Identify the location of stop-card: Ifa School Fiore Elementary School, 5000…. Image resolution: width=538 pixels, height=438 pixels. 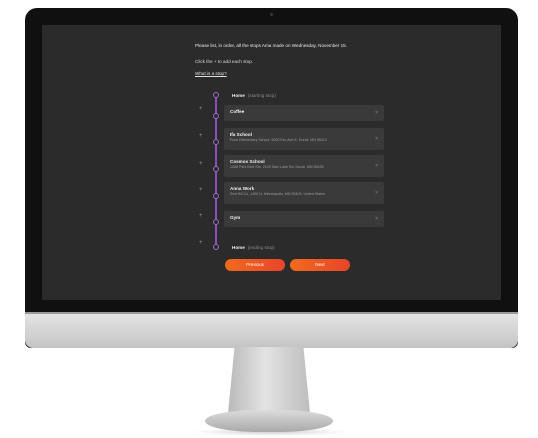
(304, 139).